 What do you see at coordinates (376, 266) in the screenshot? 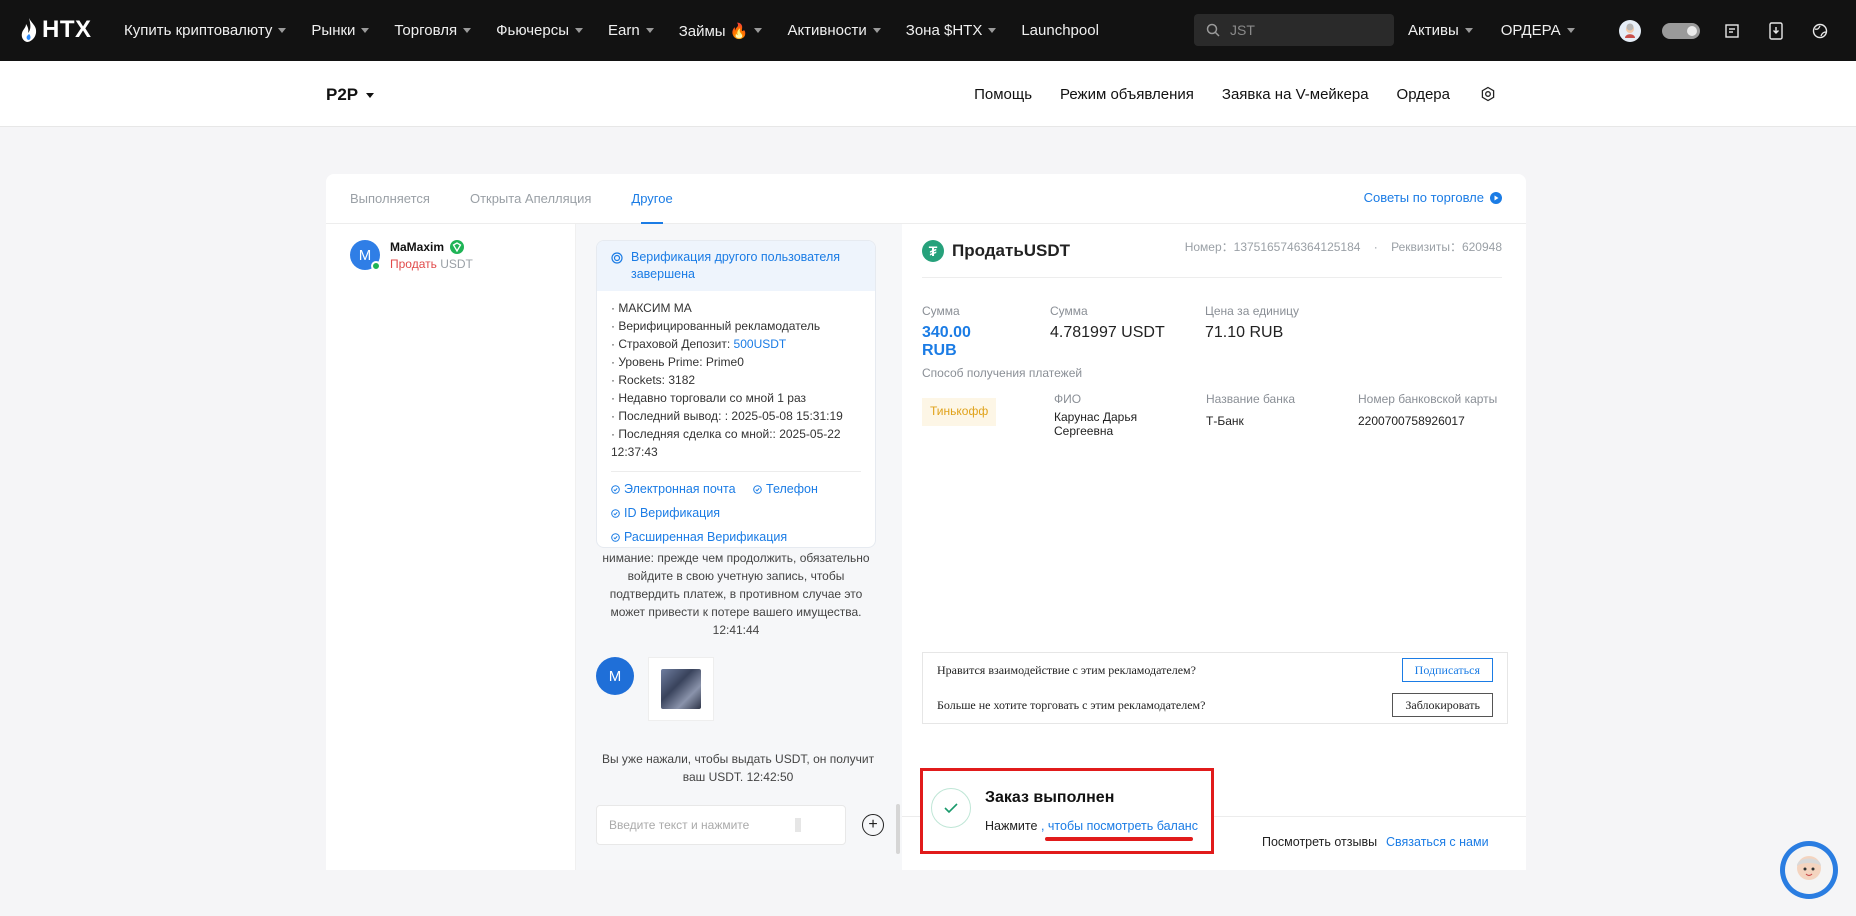
I see `online-status-icon` at bounding box center [376, 266].